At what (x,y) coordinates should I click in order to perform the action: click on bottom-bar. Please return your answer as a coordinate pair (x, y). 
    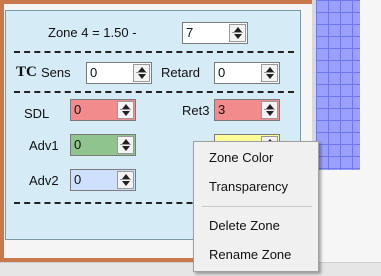
    Looking at the image, I should click on (190, 269).